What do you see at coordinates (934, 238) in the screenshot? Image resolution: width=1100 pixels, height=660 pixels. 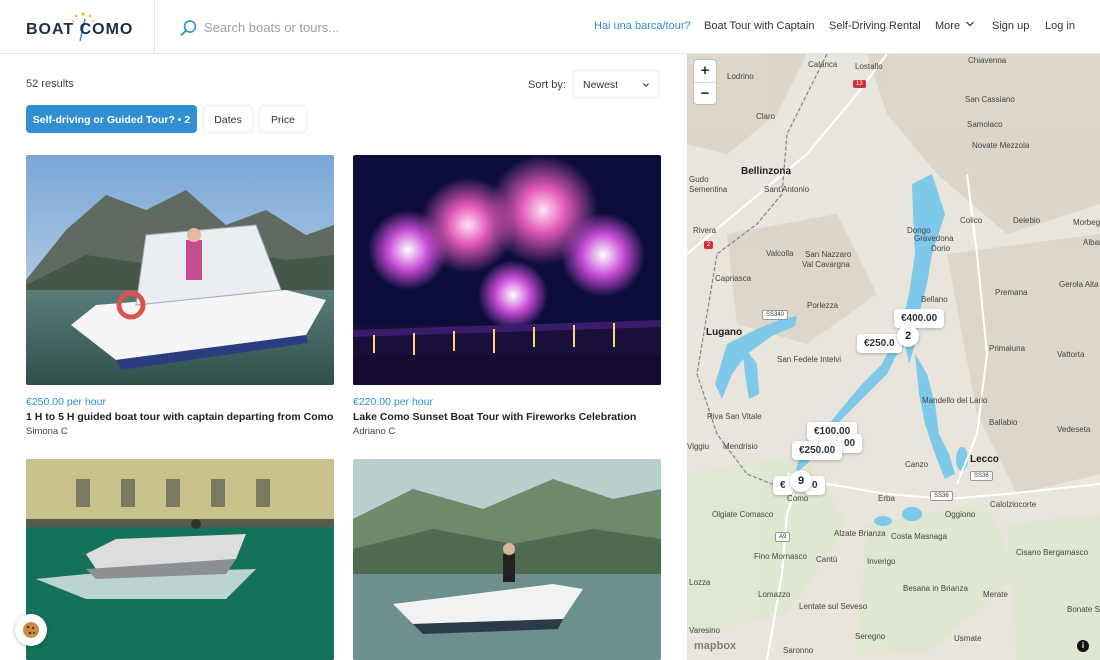 I see `map-place: Gravedona` at bounding box center [934, 238].